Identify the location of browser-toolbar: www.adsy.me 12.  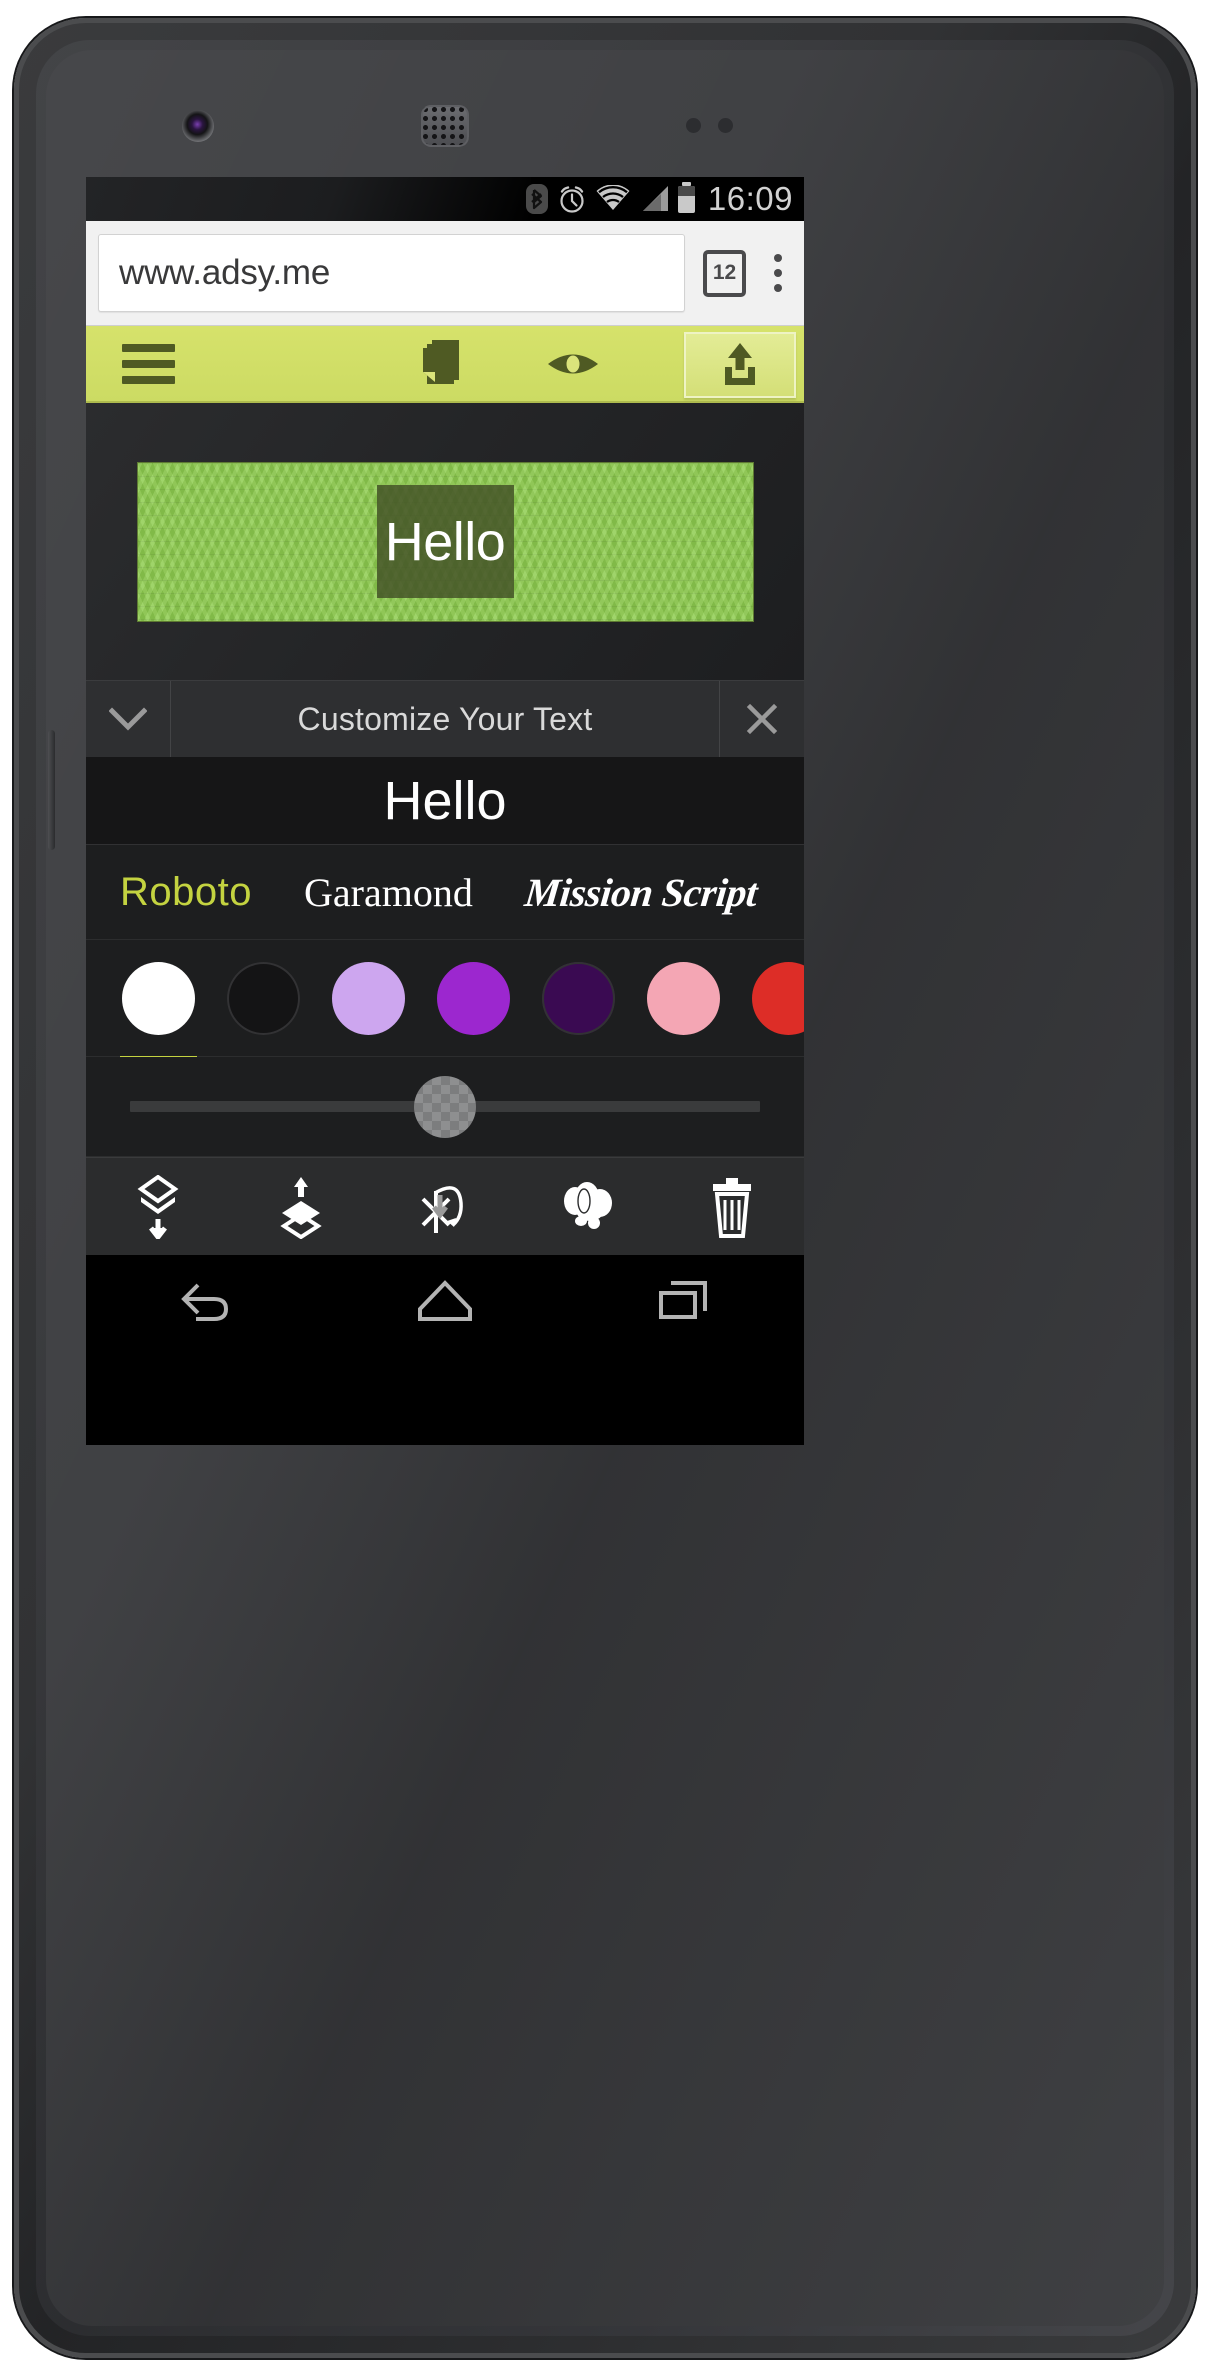
(445, 273).